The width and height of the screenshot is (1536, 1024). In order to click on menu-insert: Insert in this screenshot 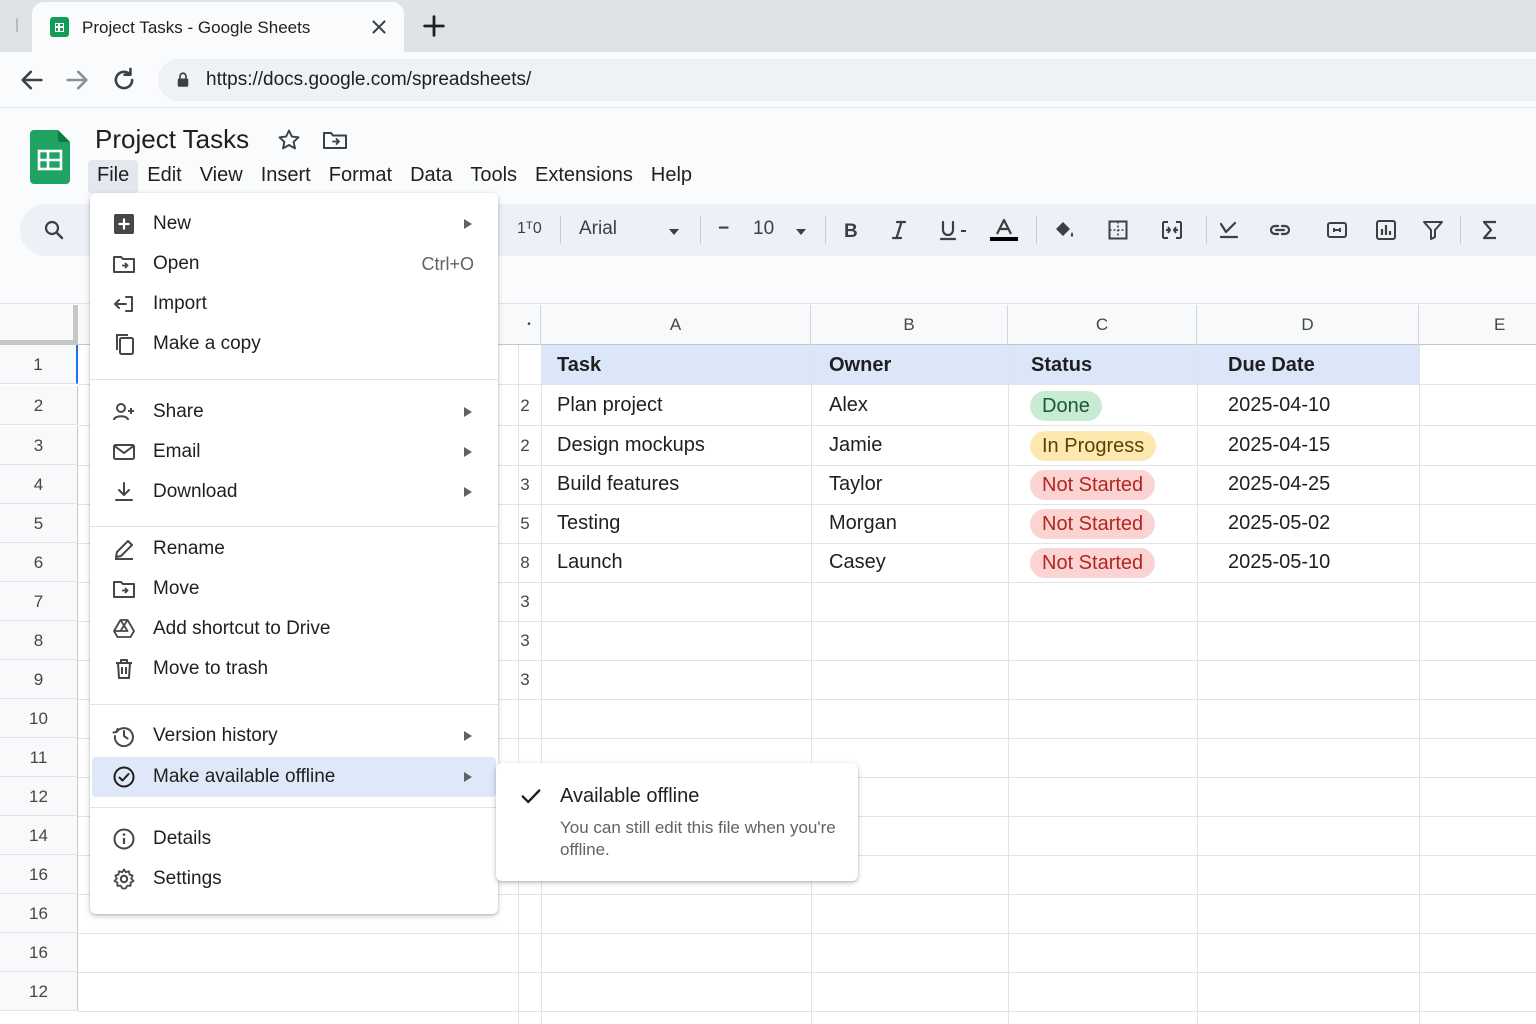, I will do `click(286, 177)`.